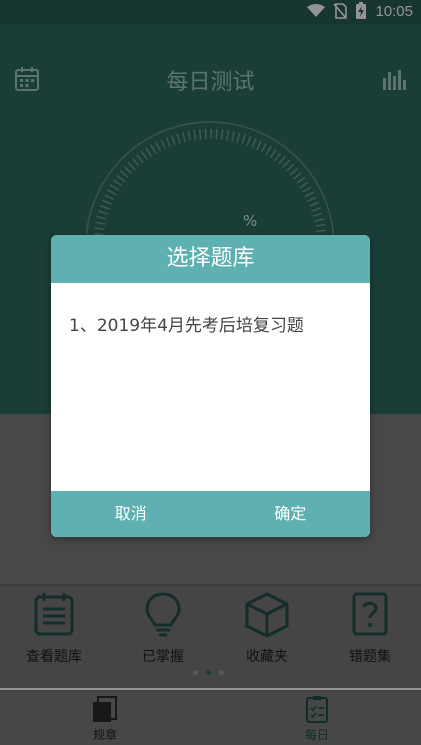  What do you see at coordinates (210, 259) in the screenshot?
I see `dialog-title: 选择题库` at bounding box center [210, 259].